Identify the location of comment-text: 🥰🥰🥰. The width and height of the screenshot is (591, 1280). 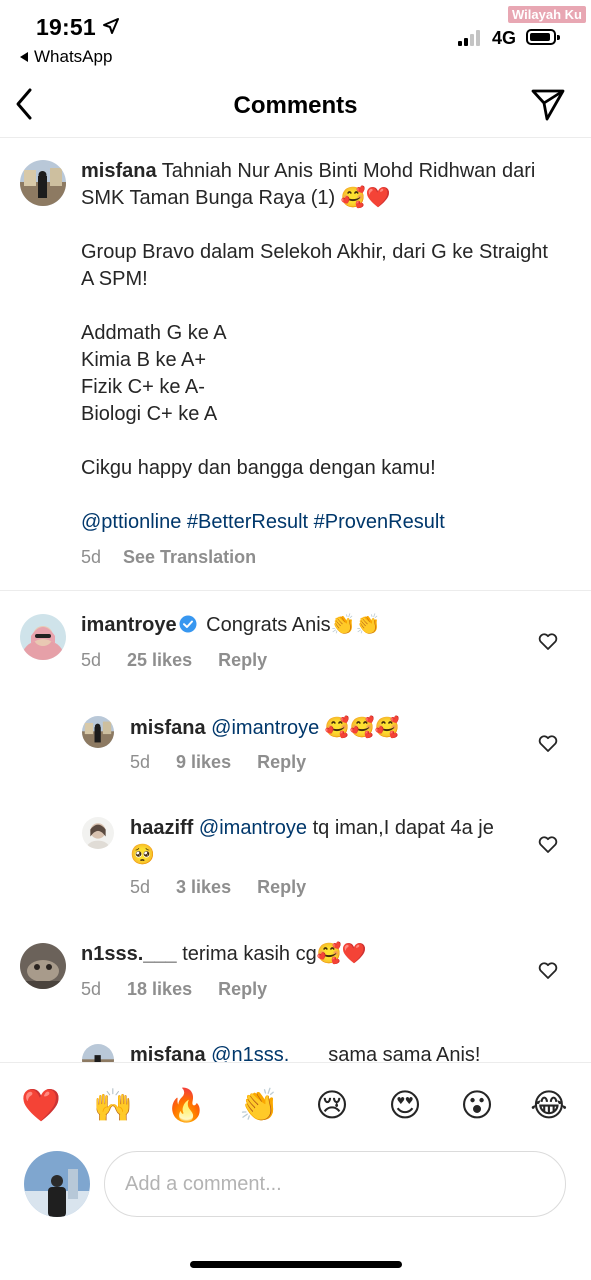
(362, 727).